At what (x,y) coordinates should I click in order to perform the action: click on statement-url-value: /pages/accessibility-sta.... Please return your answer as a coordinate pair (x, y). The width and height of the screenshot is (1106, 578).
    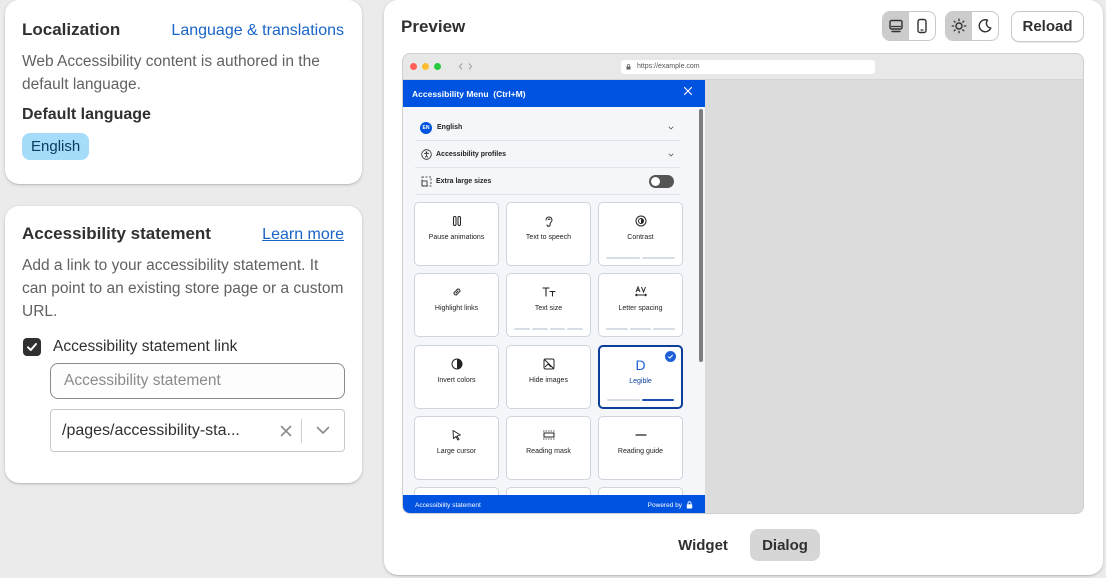
    Looking at the image, I should click on (166, 431).